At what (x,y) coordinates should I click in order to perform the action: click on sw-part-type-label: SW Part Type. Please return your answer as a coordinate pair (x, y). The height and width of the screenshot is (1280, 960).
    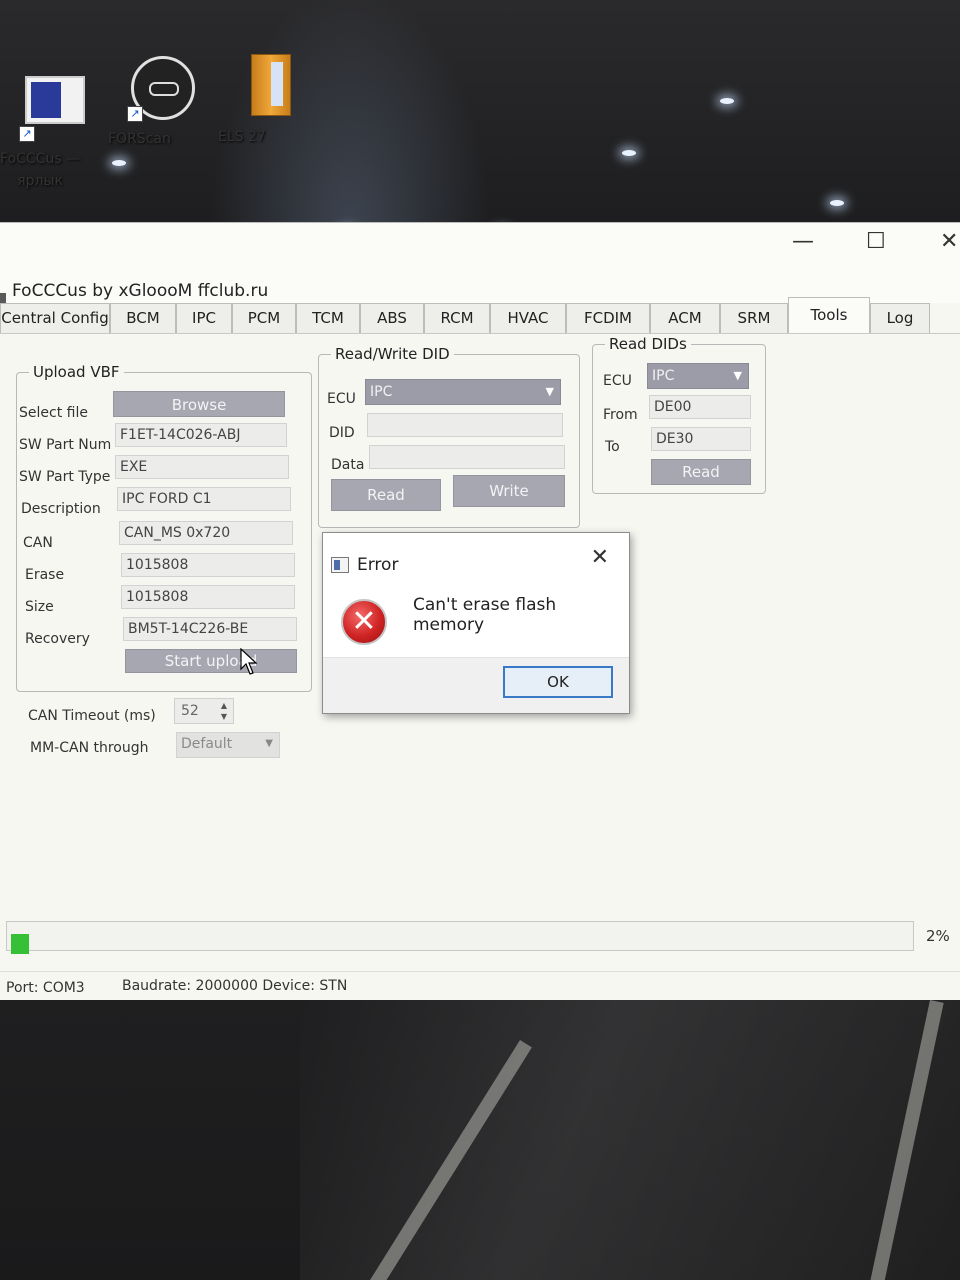
    Looking at the image, I should click on (65, 477).